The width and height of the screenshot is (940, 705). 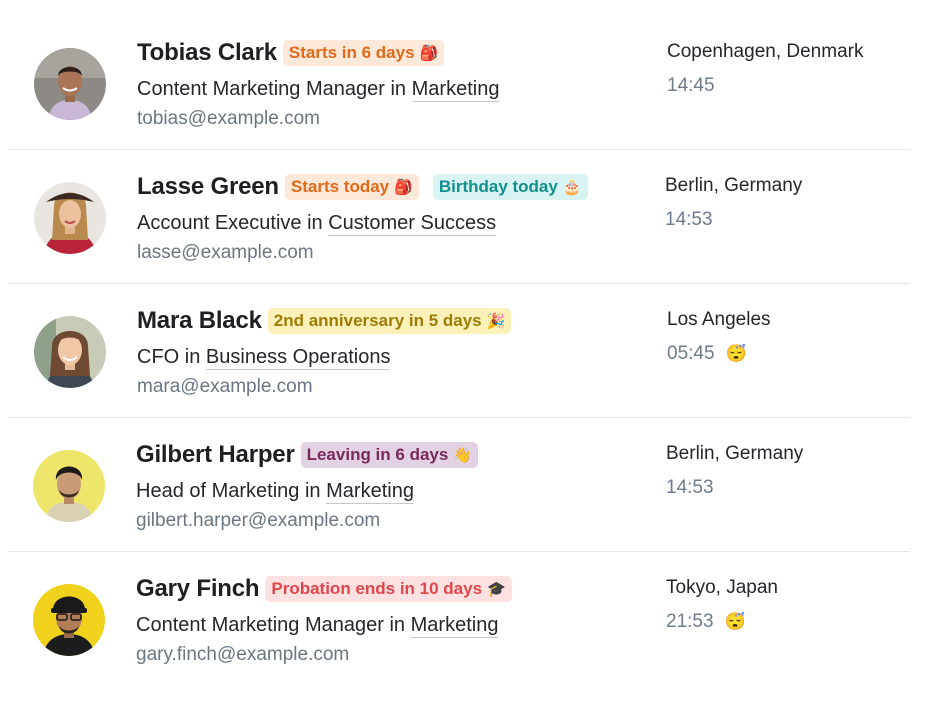 What do you see at coordinates (377, 320) in the screenshot?
I see `badge-text: 2nd anniversary in 5 days` at bounding box center [377, 320].